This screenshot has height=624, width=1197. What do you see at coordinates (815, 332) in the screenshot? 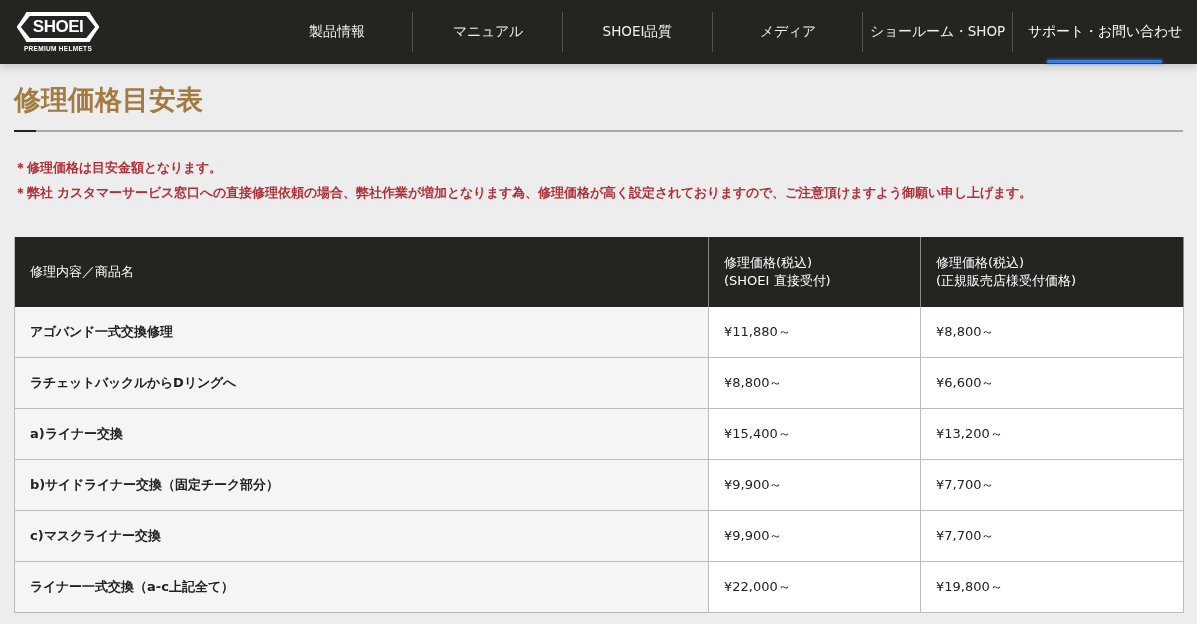
I see `table-cell: ¥11,880～` at bounding box center [815, 332].